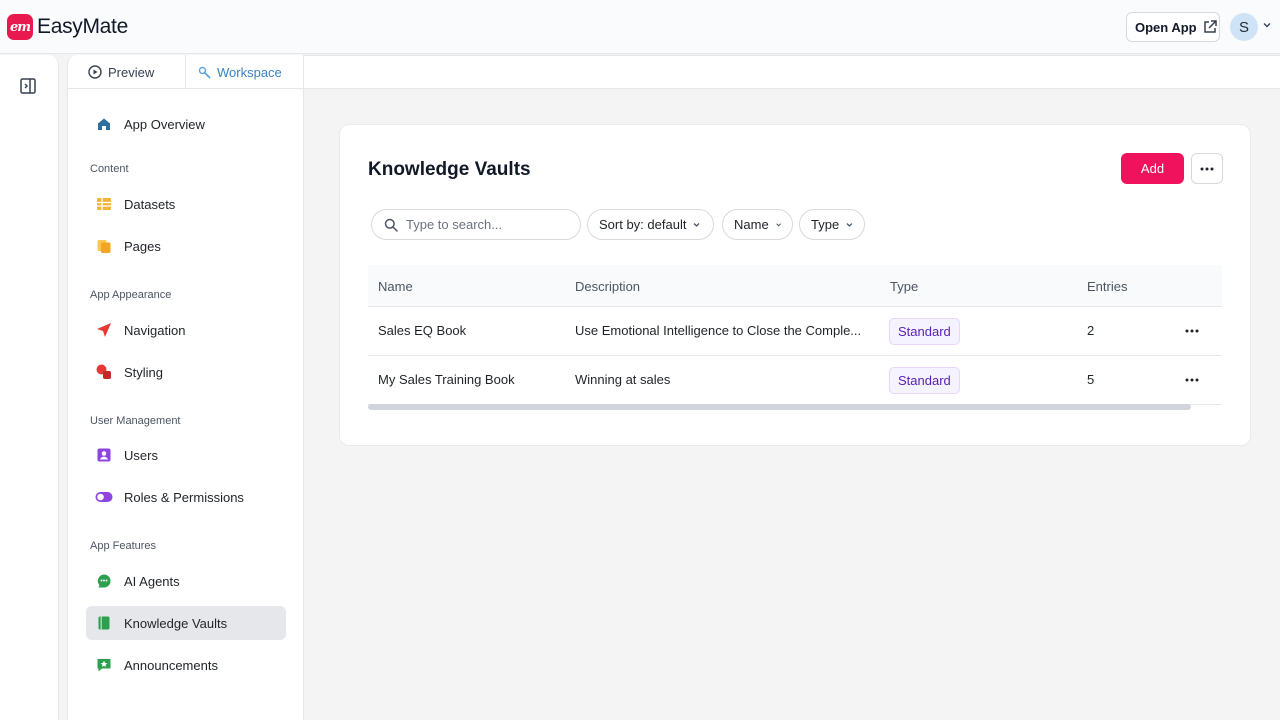 The width and height of the screenshot is (1280, 720). Describe the element at coordinates (104, 372) in the screenshot. I see `shapes-icon` at that location.